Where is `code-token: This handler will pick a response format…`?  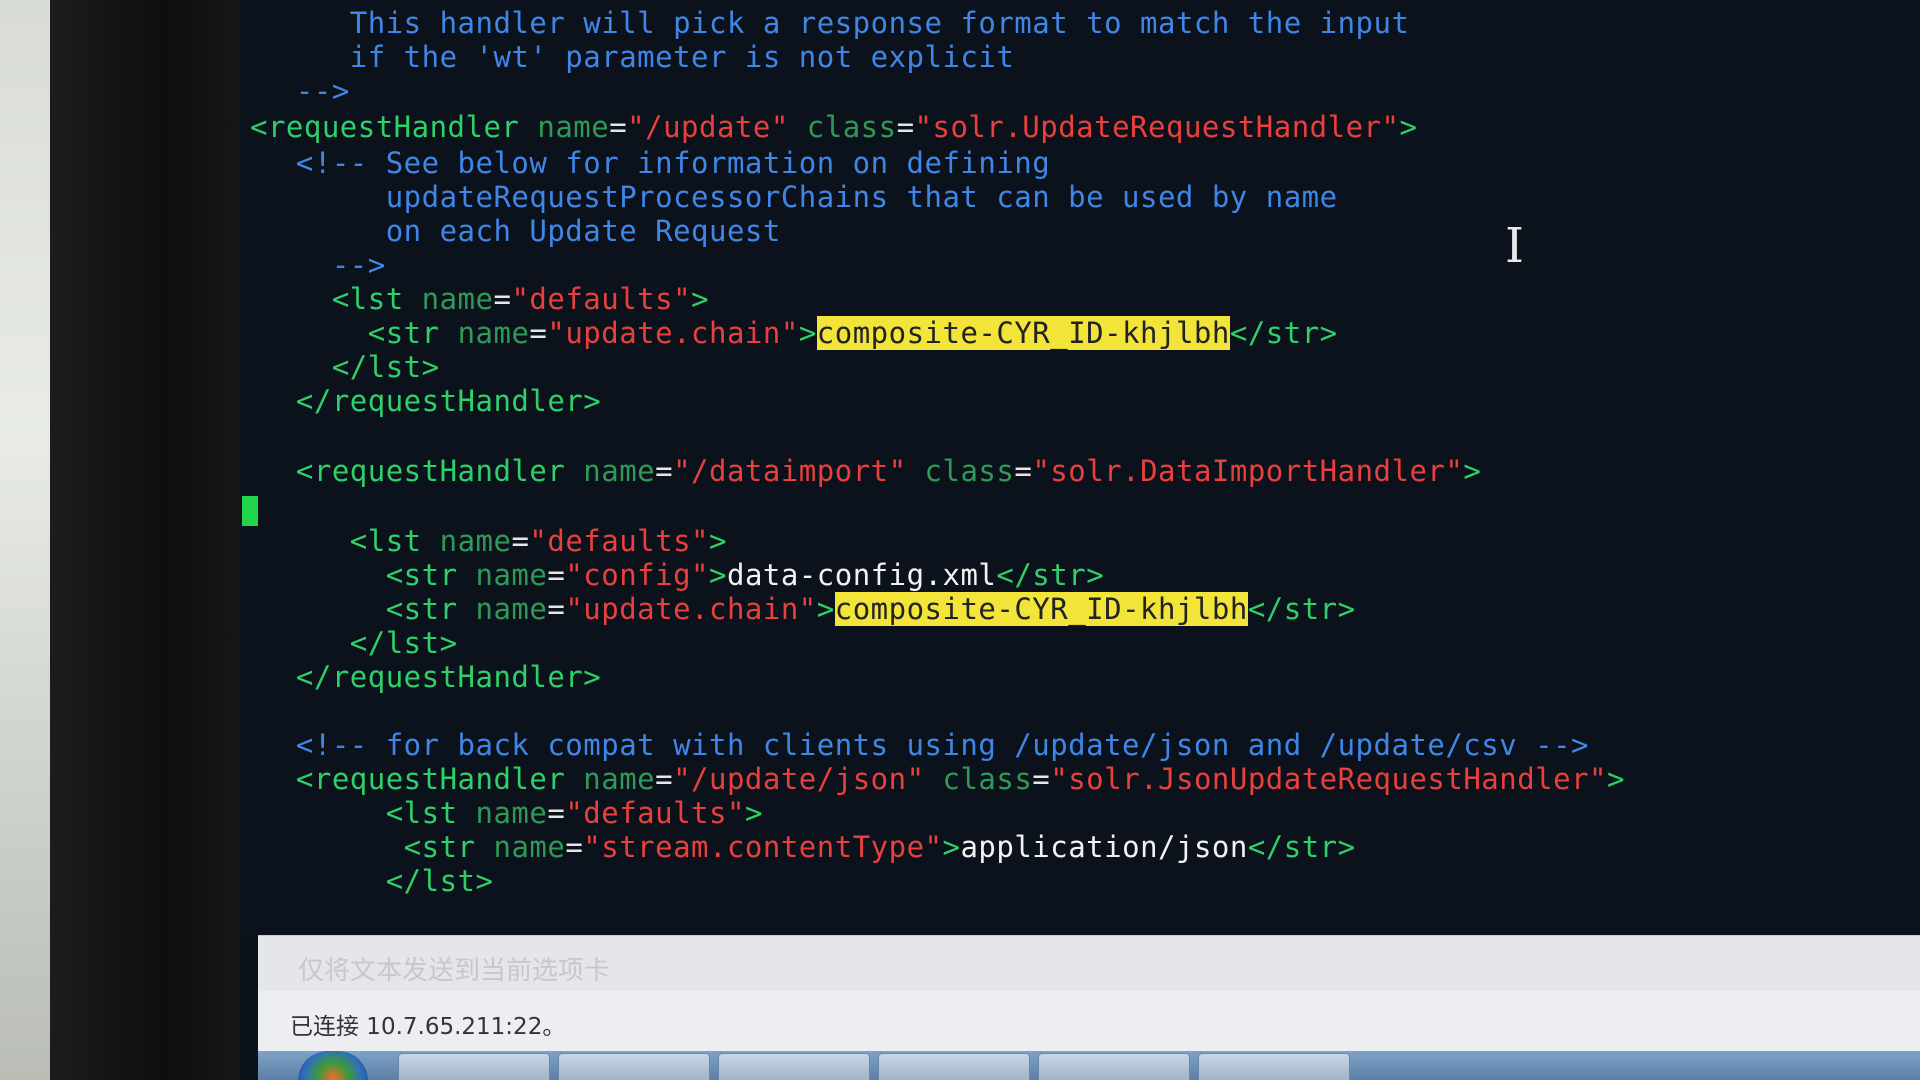
code-token: This handler will pick a response format… is located at coordinates (835, 23).